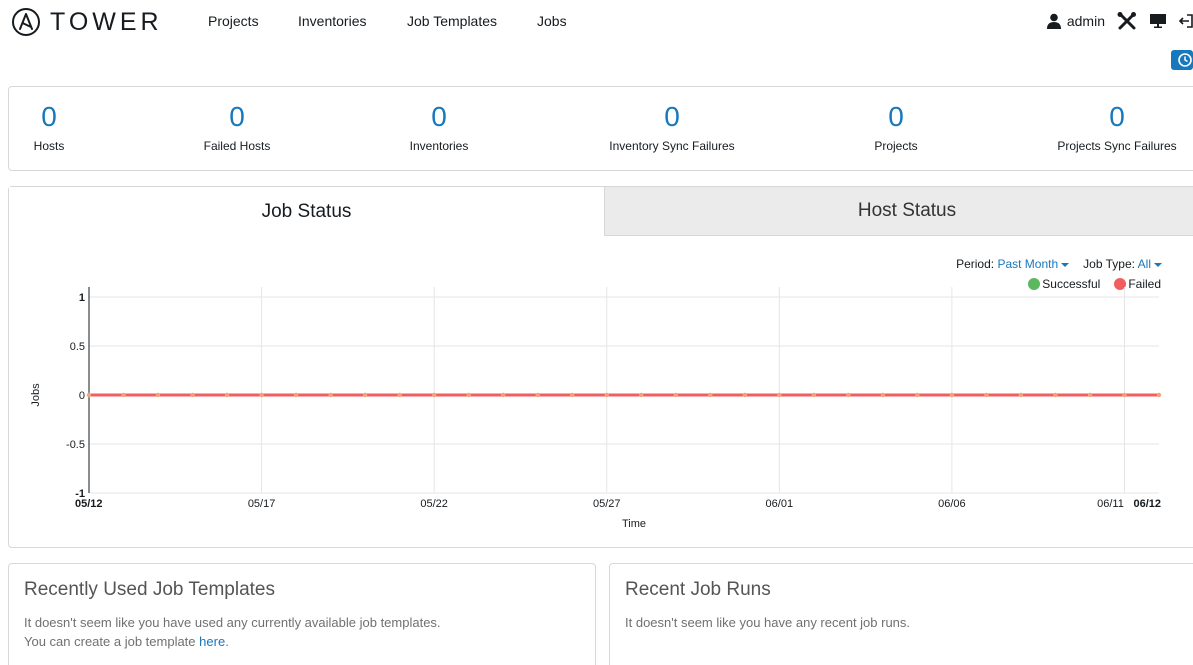  I want to click on x-tick-label: 06/11, so click(1110, 504).